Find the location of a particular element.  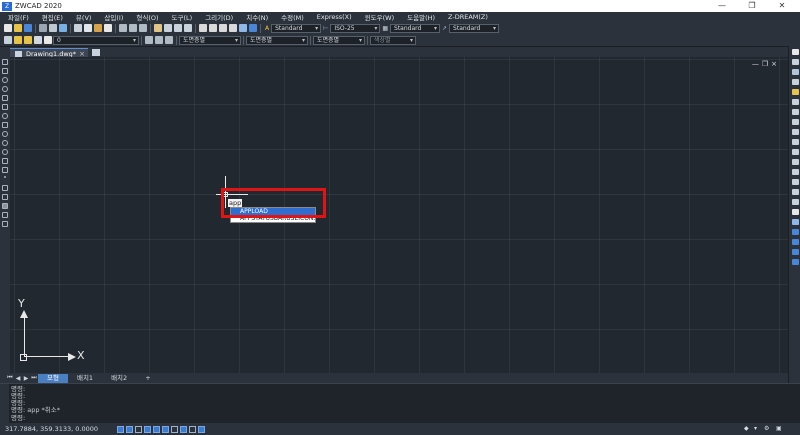

fillet-icon is located at coordinates (795, 192).